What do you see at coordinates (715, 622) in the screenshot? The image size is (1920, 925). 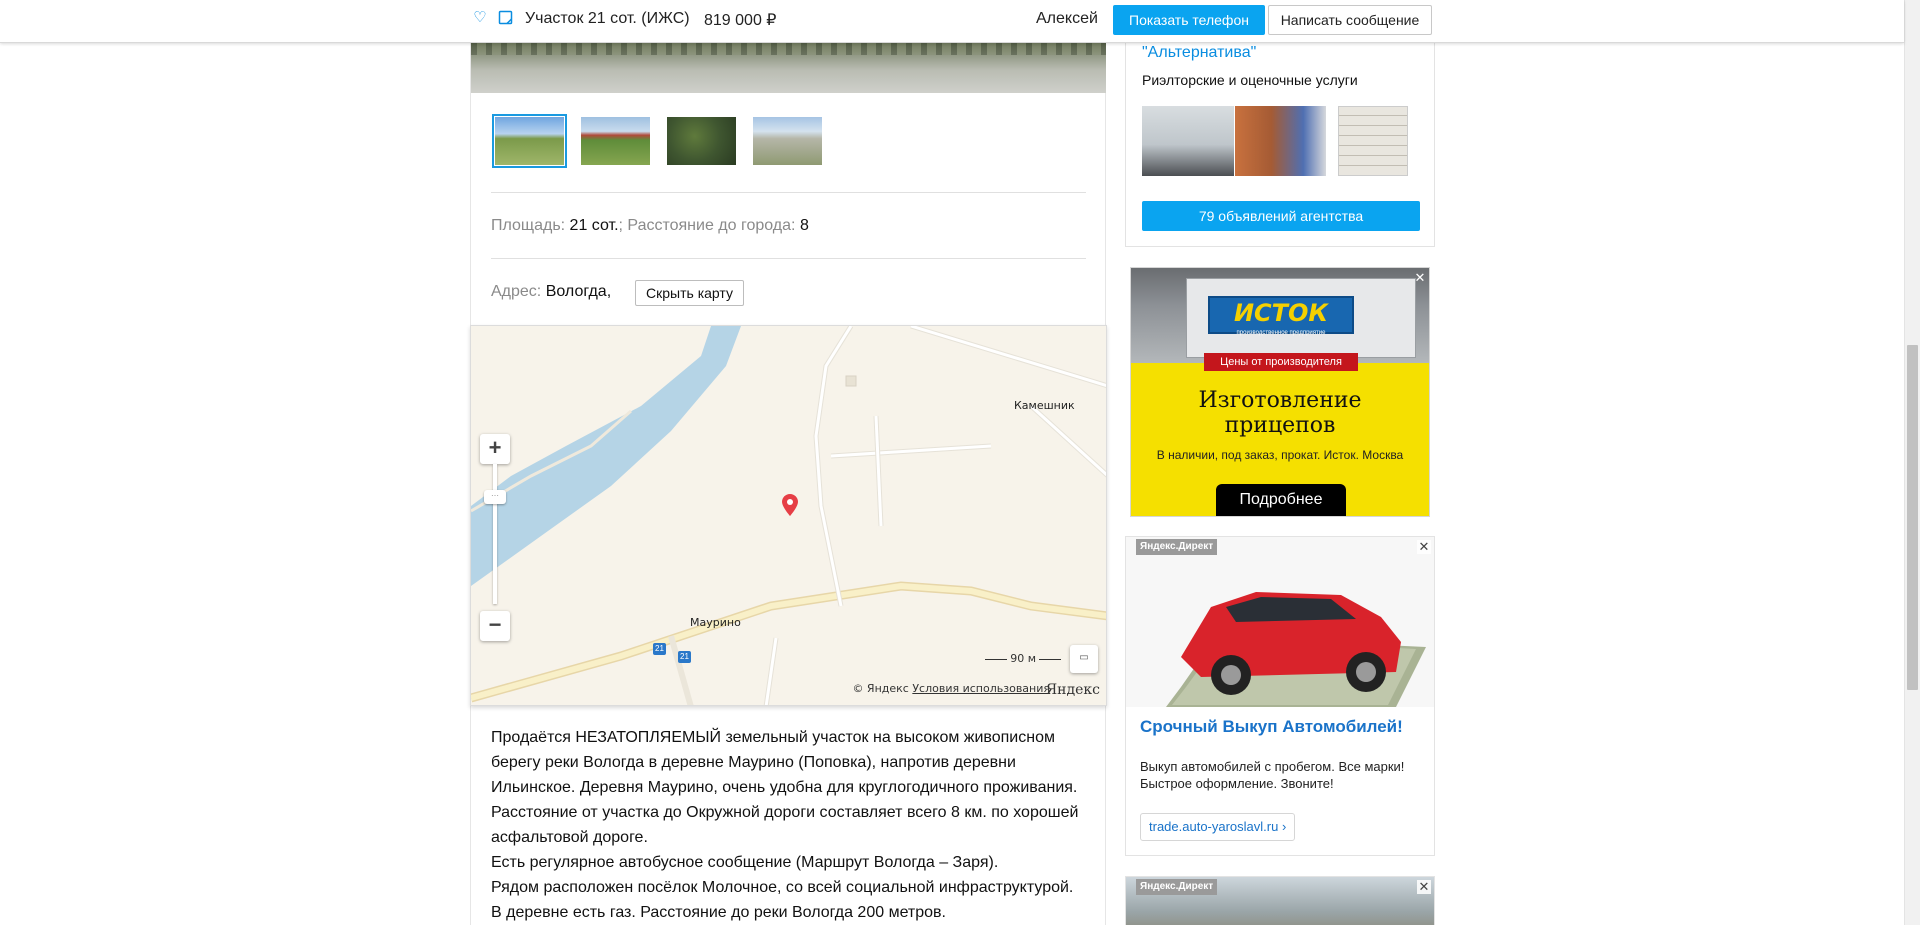 I see `map-place-label: Маурино` at bounding box center [715, 622].